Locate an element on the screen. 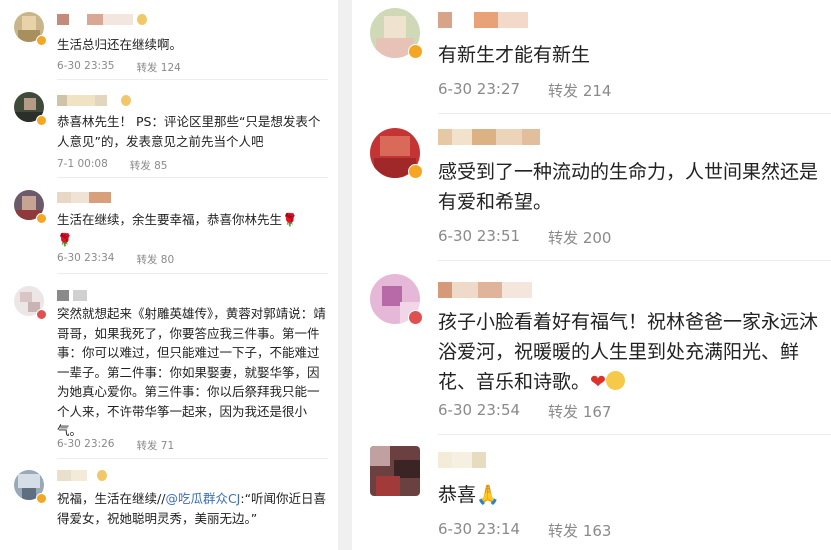  comment-text: 感受到了一种流动的生命力，人世间果然还是有爱和希望。 is located at coordinates (628, 187).